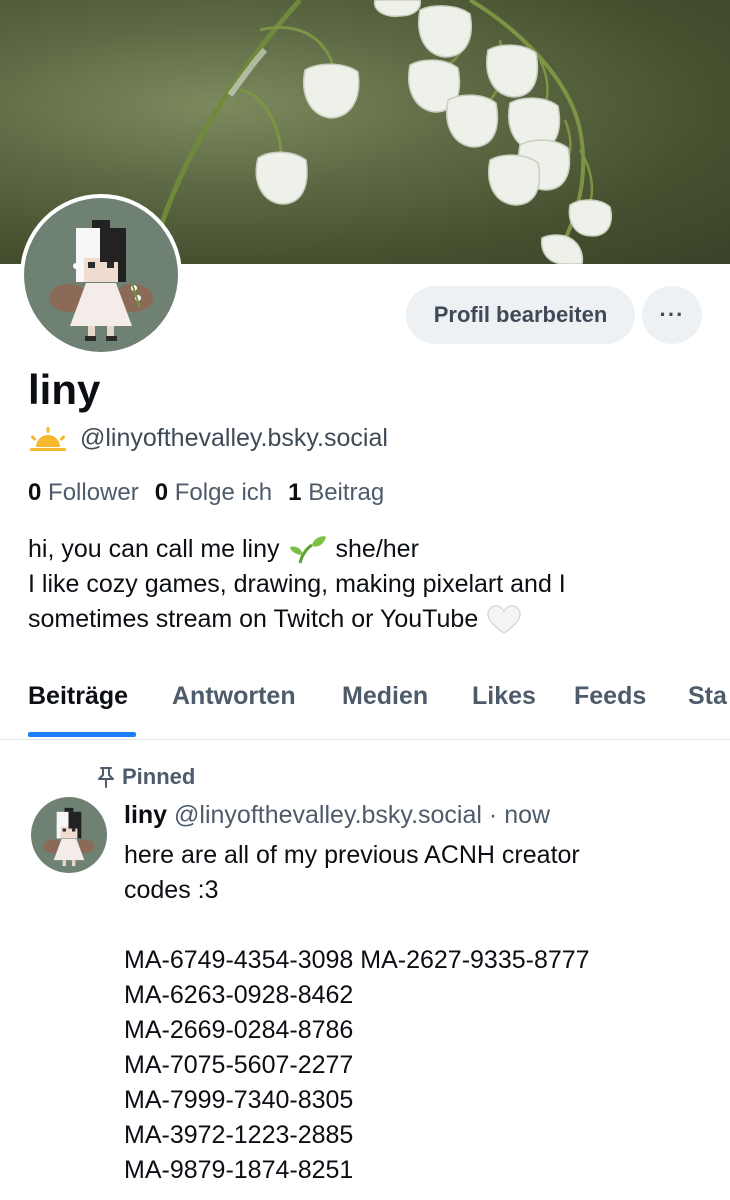  What do you see at coordinates (357, 960) in the screenshot?
I see `creator-code: MA-6749-4354-3098 MA-2627-9335-8777` at bounding box center [357, 960].